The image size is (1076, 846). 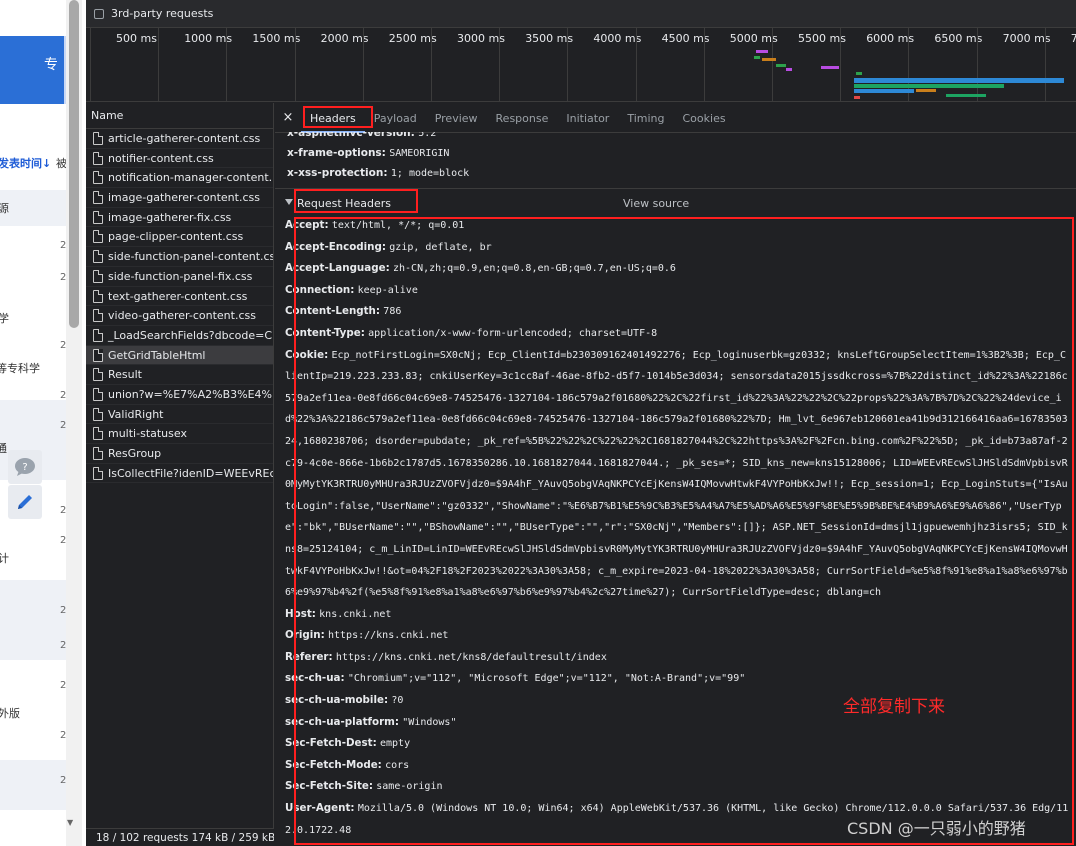 I want to click on request-summary: 18 / 102 requests 174 kB / 259 kB t, so click(x=180, y=837).